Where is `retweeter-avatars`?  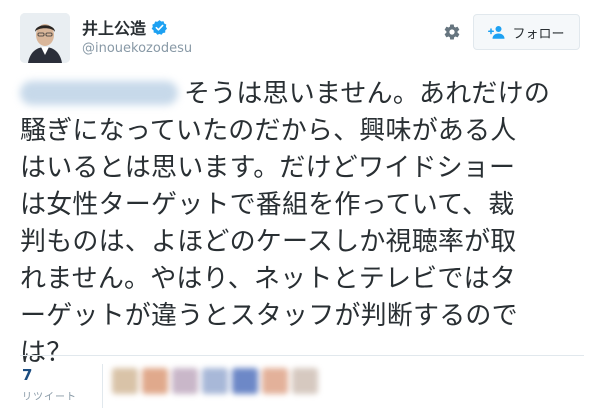
retweeter-avatars is located at coordinates (215, 381).